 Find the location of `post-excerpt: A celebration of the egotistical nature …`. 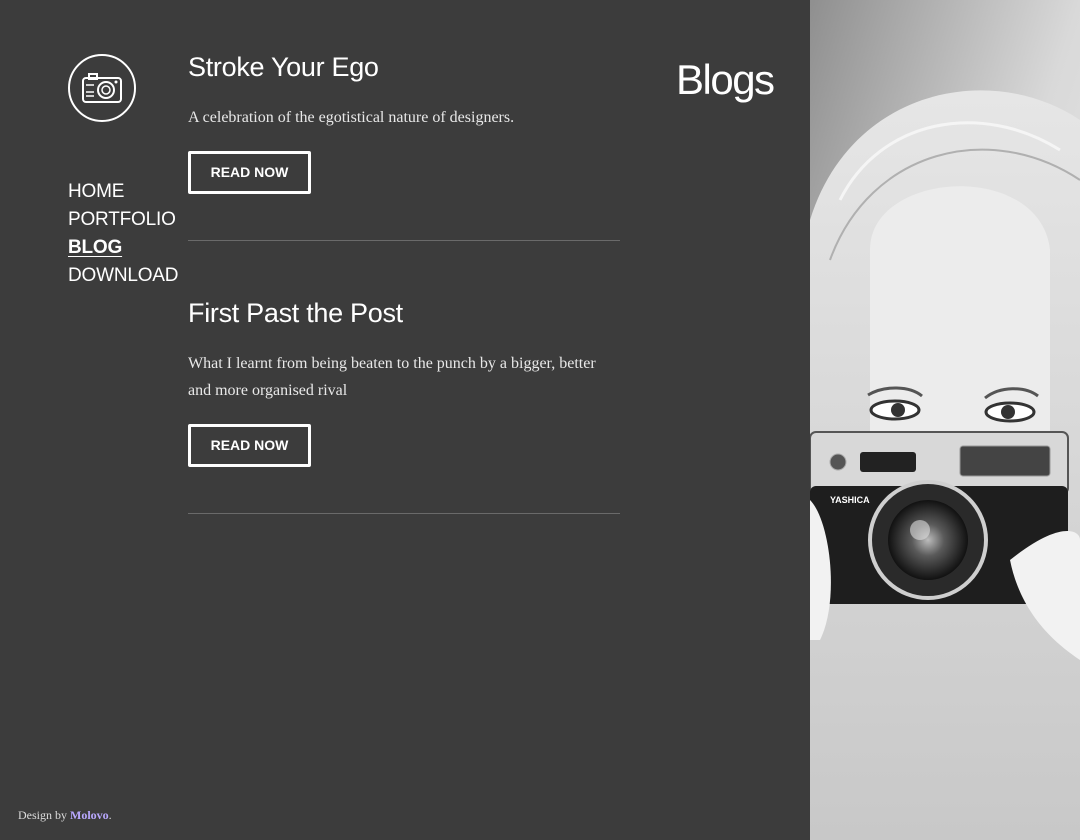

post-excerpt: A celebration of the egotistical nature … is located at coordinates (351, 117).